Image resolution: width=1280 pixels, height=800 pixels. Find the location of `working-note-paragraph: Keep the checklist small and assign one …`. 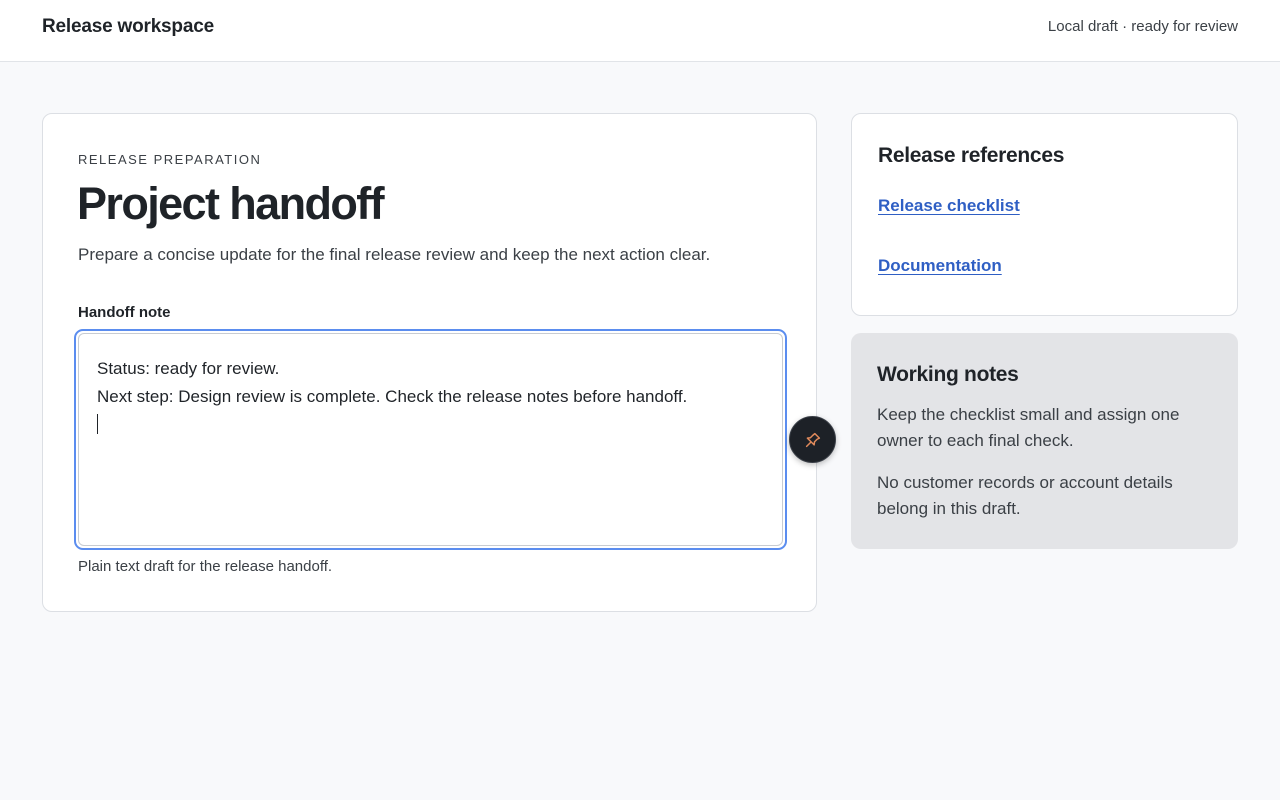

working-note-paragraph: Keep the checklist small and assign one … is located at coordinates (1028, 427).